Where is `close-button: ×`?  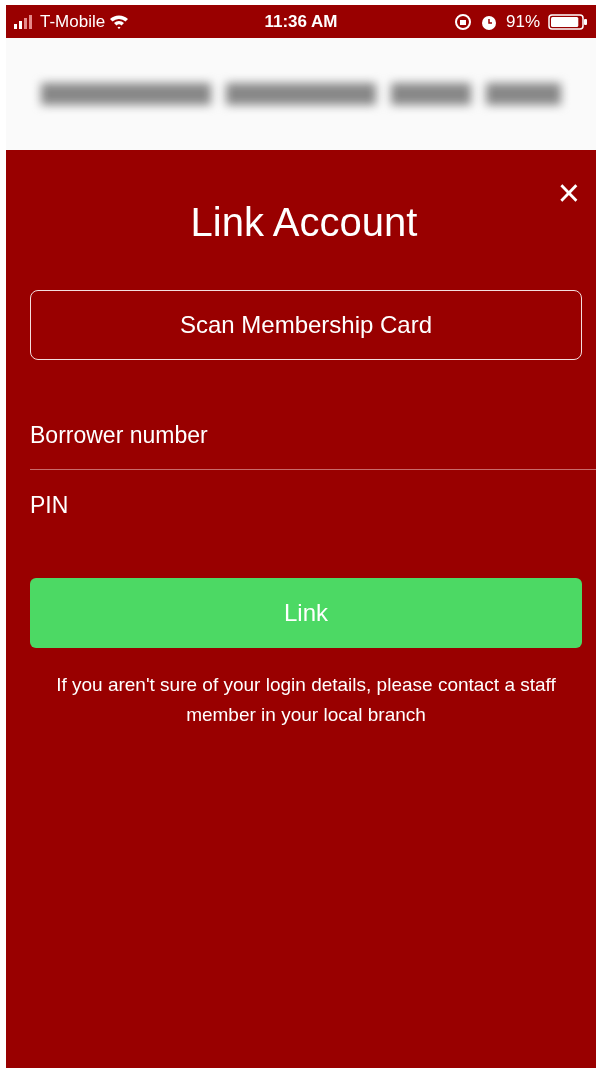
close-button: × is located at coordinates (568, 193).